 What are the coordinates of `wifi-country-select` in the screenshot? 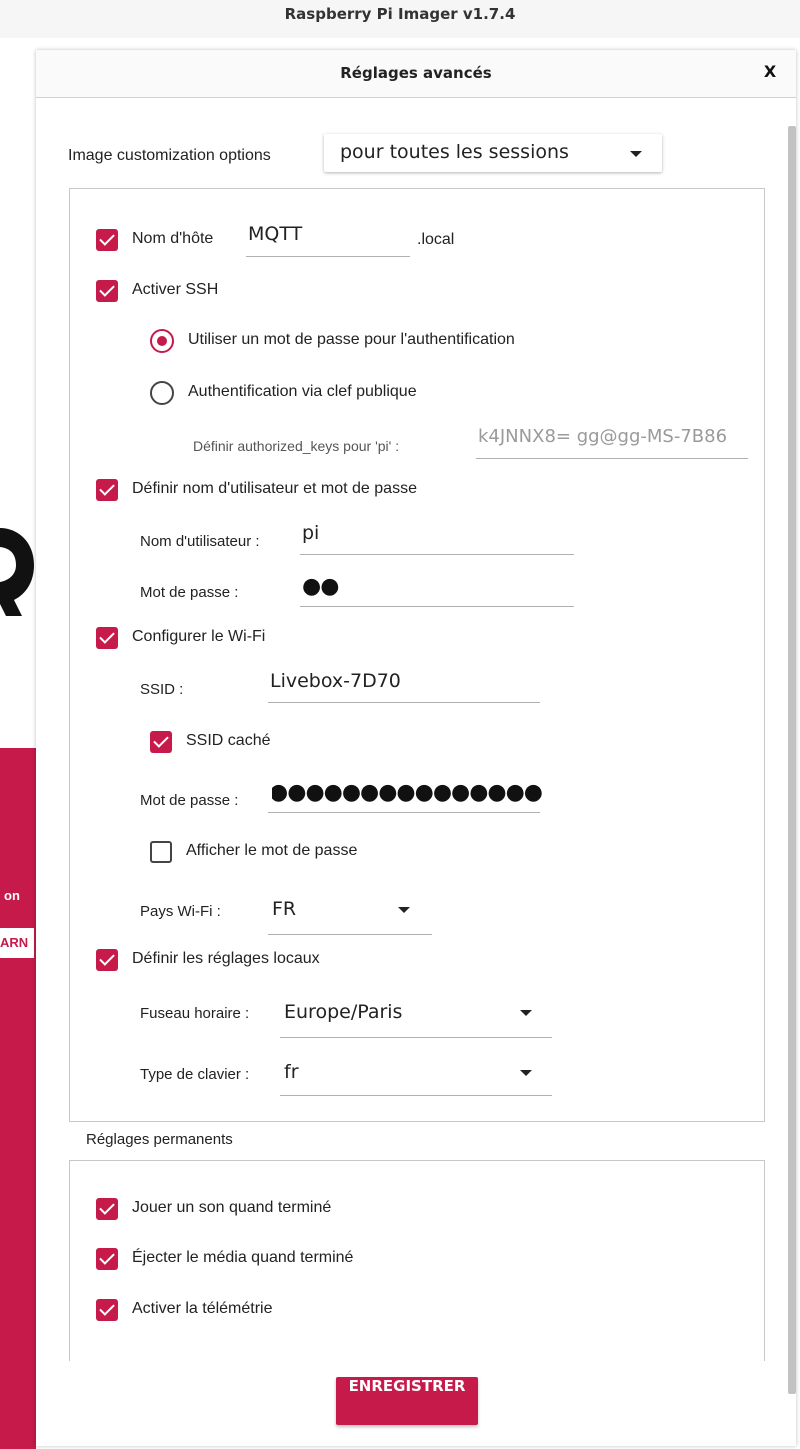 It's located at (350, 934).